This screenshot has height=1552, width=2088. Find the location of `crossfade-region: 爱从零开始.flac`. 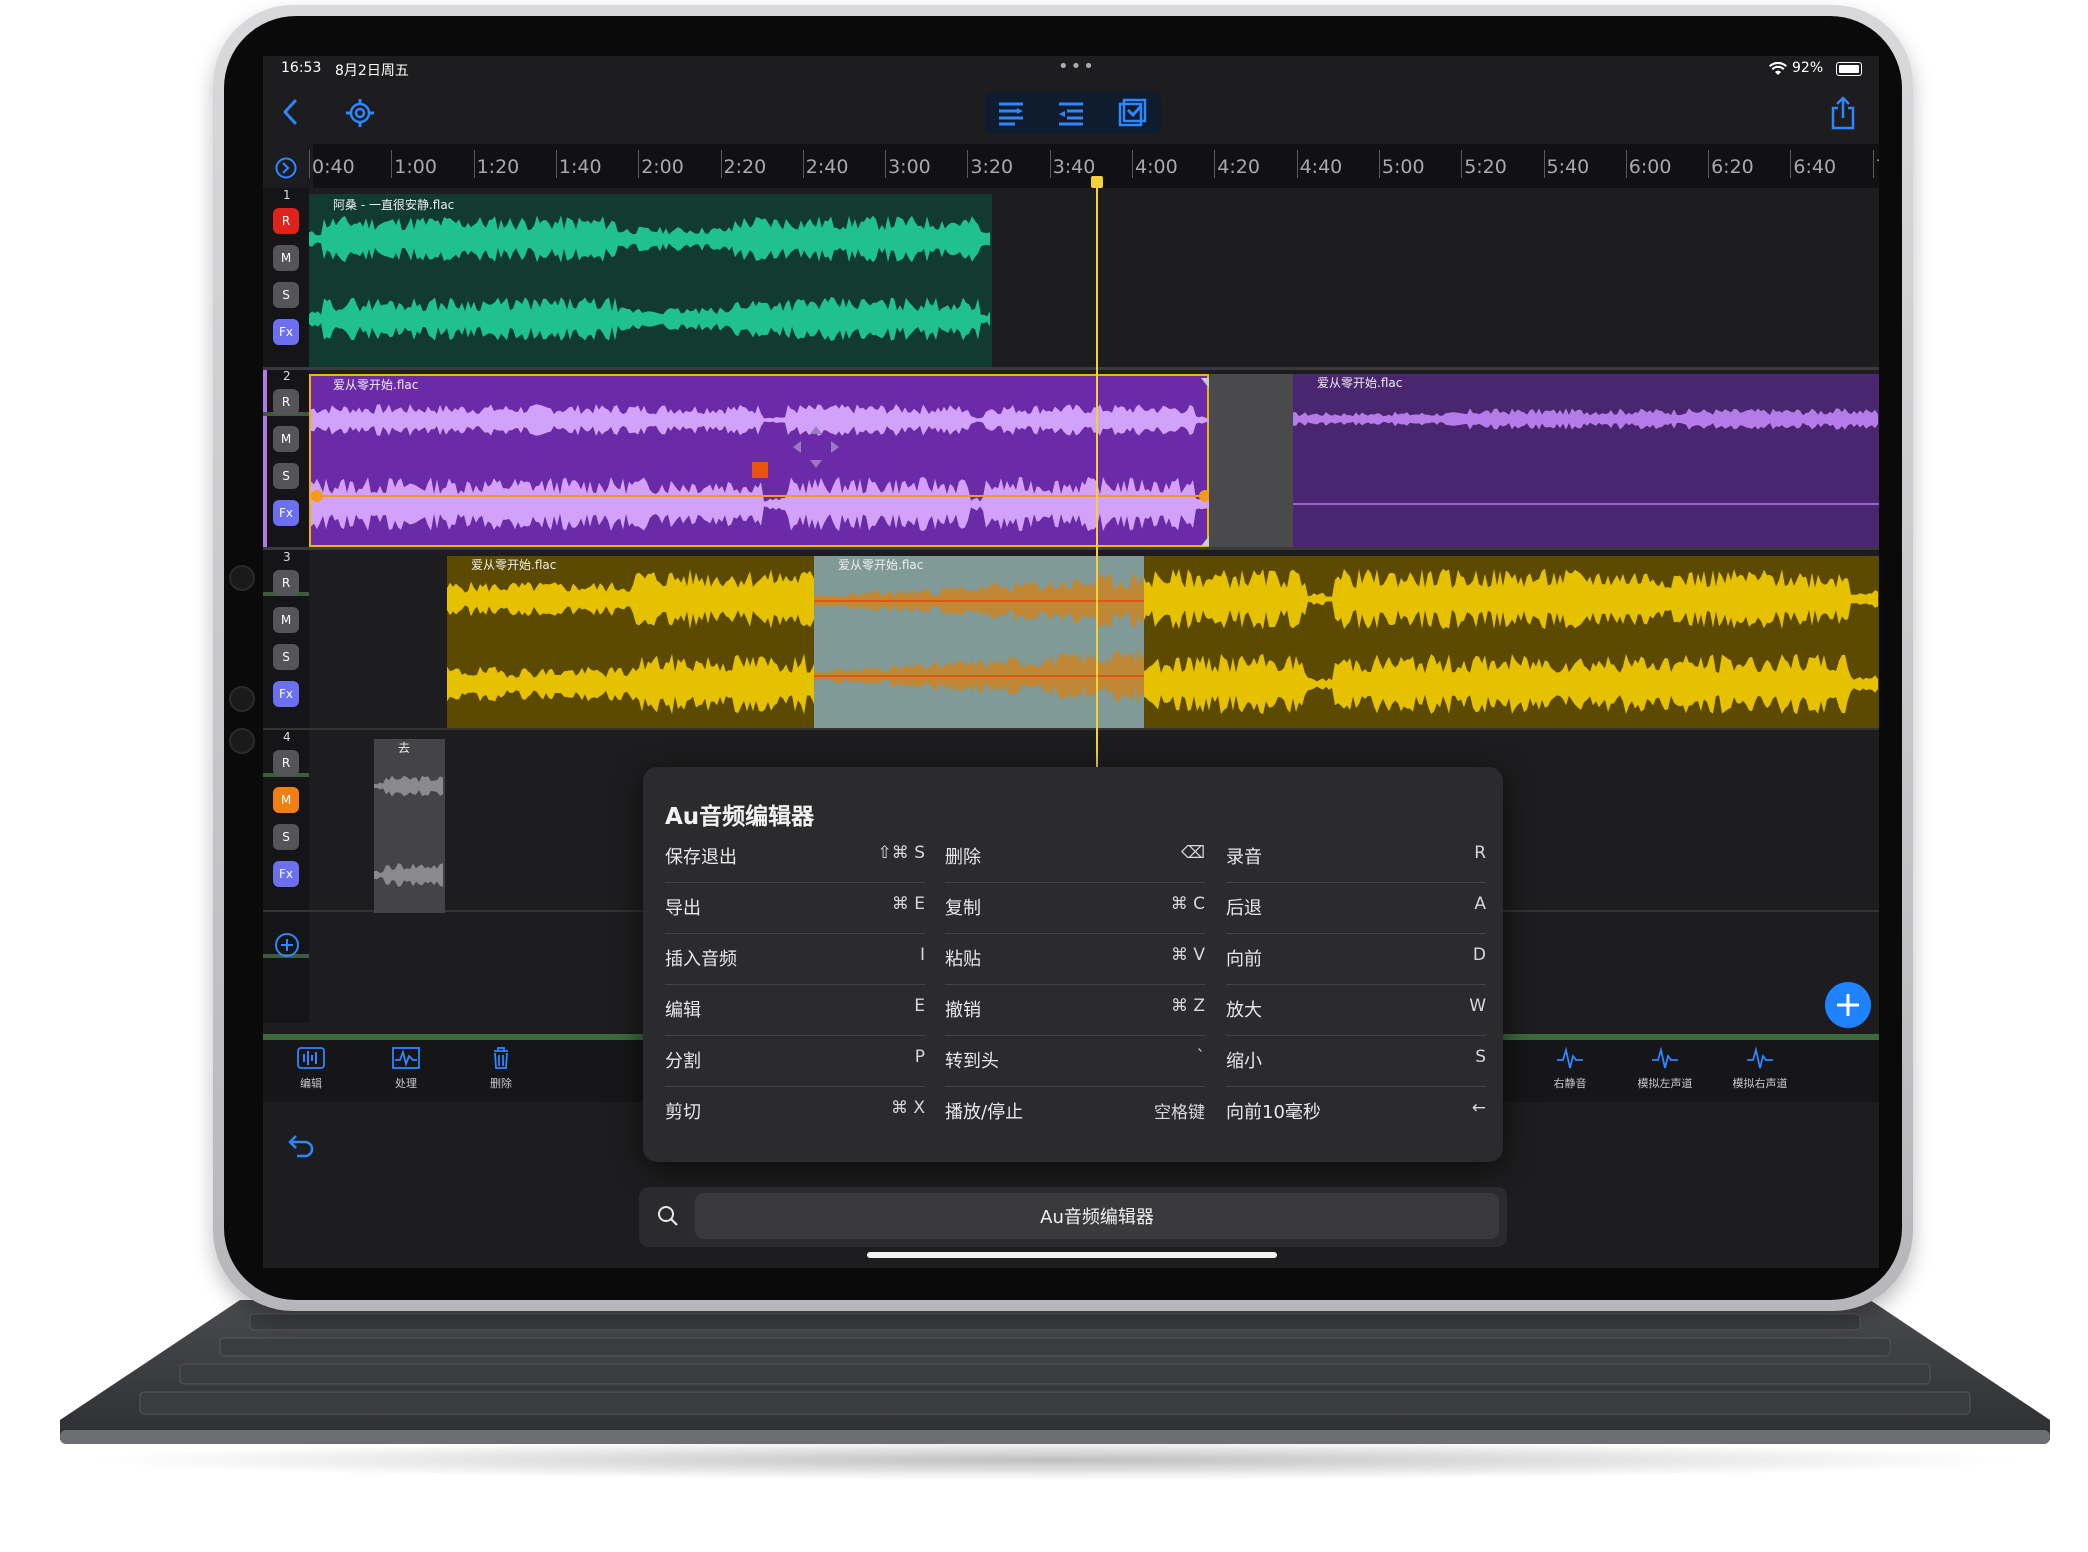

crossfade-region: 爱从零开始.flac is located at coordinates (979, 642).